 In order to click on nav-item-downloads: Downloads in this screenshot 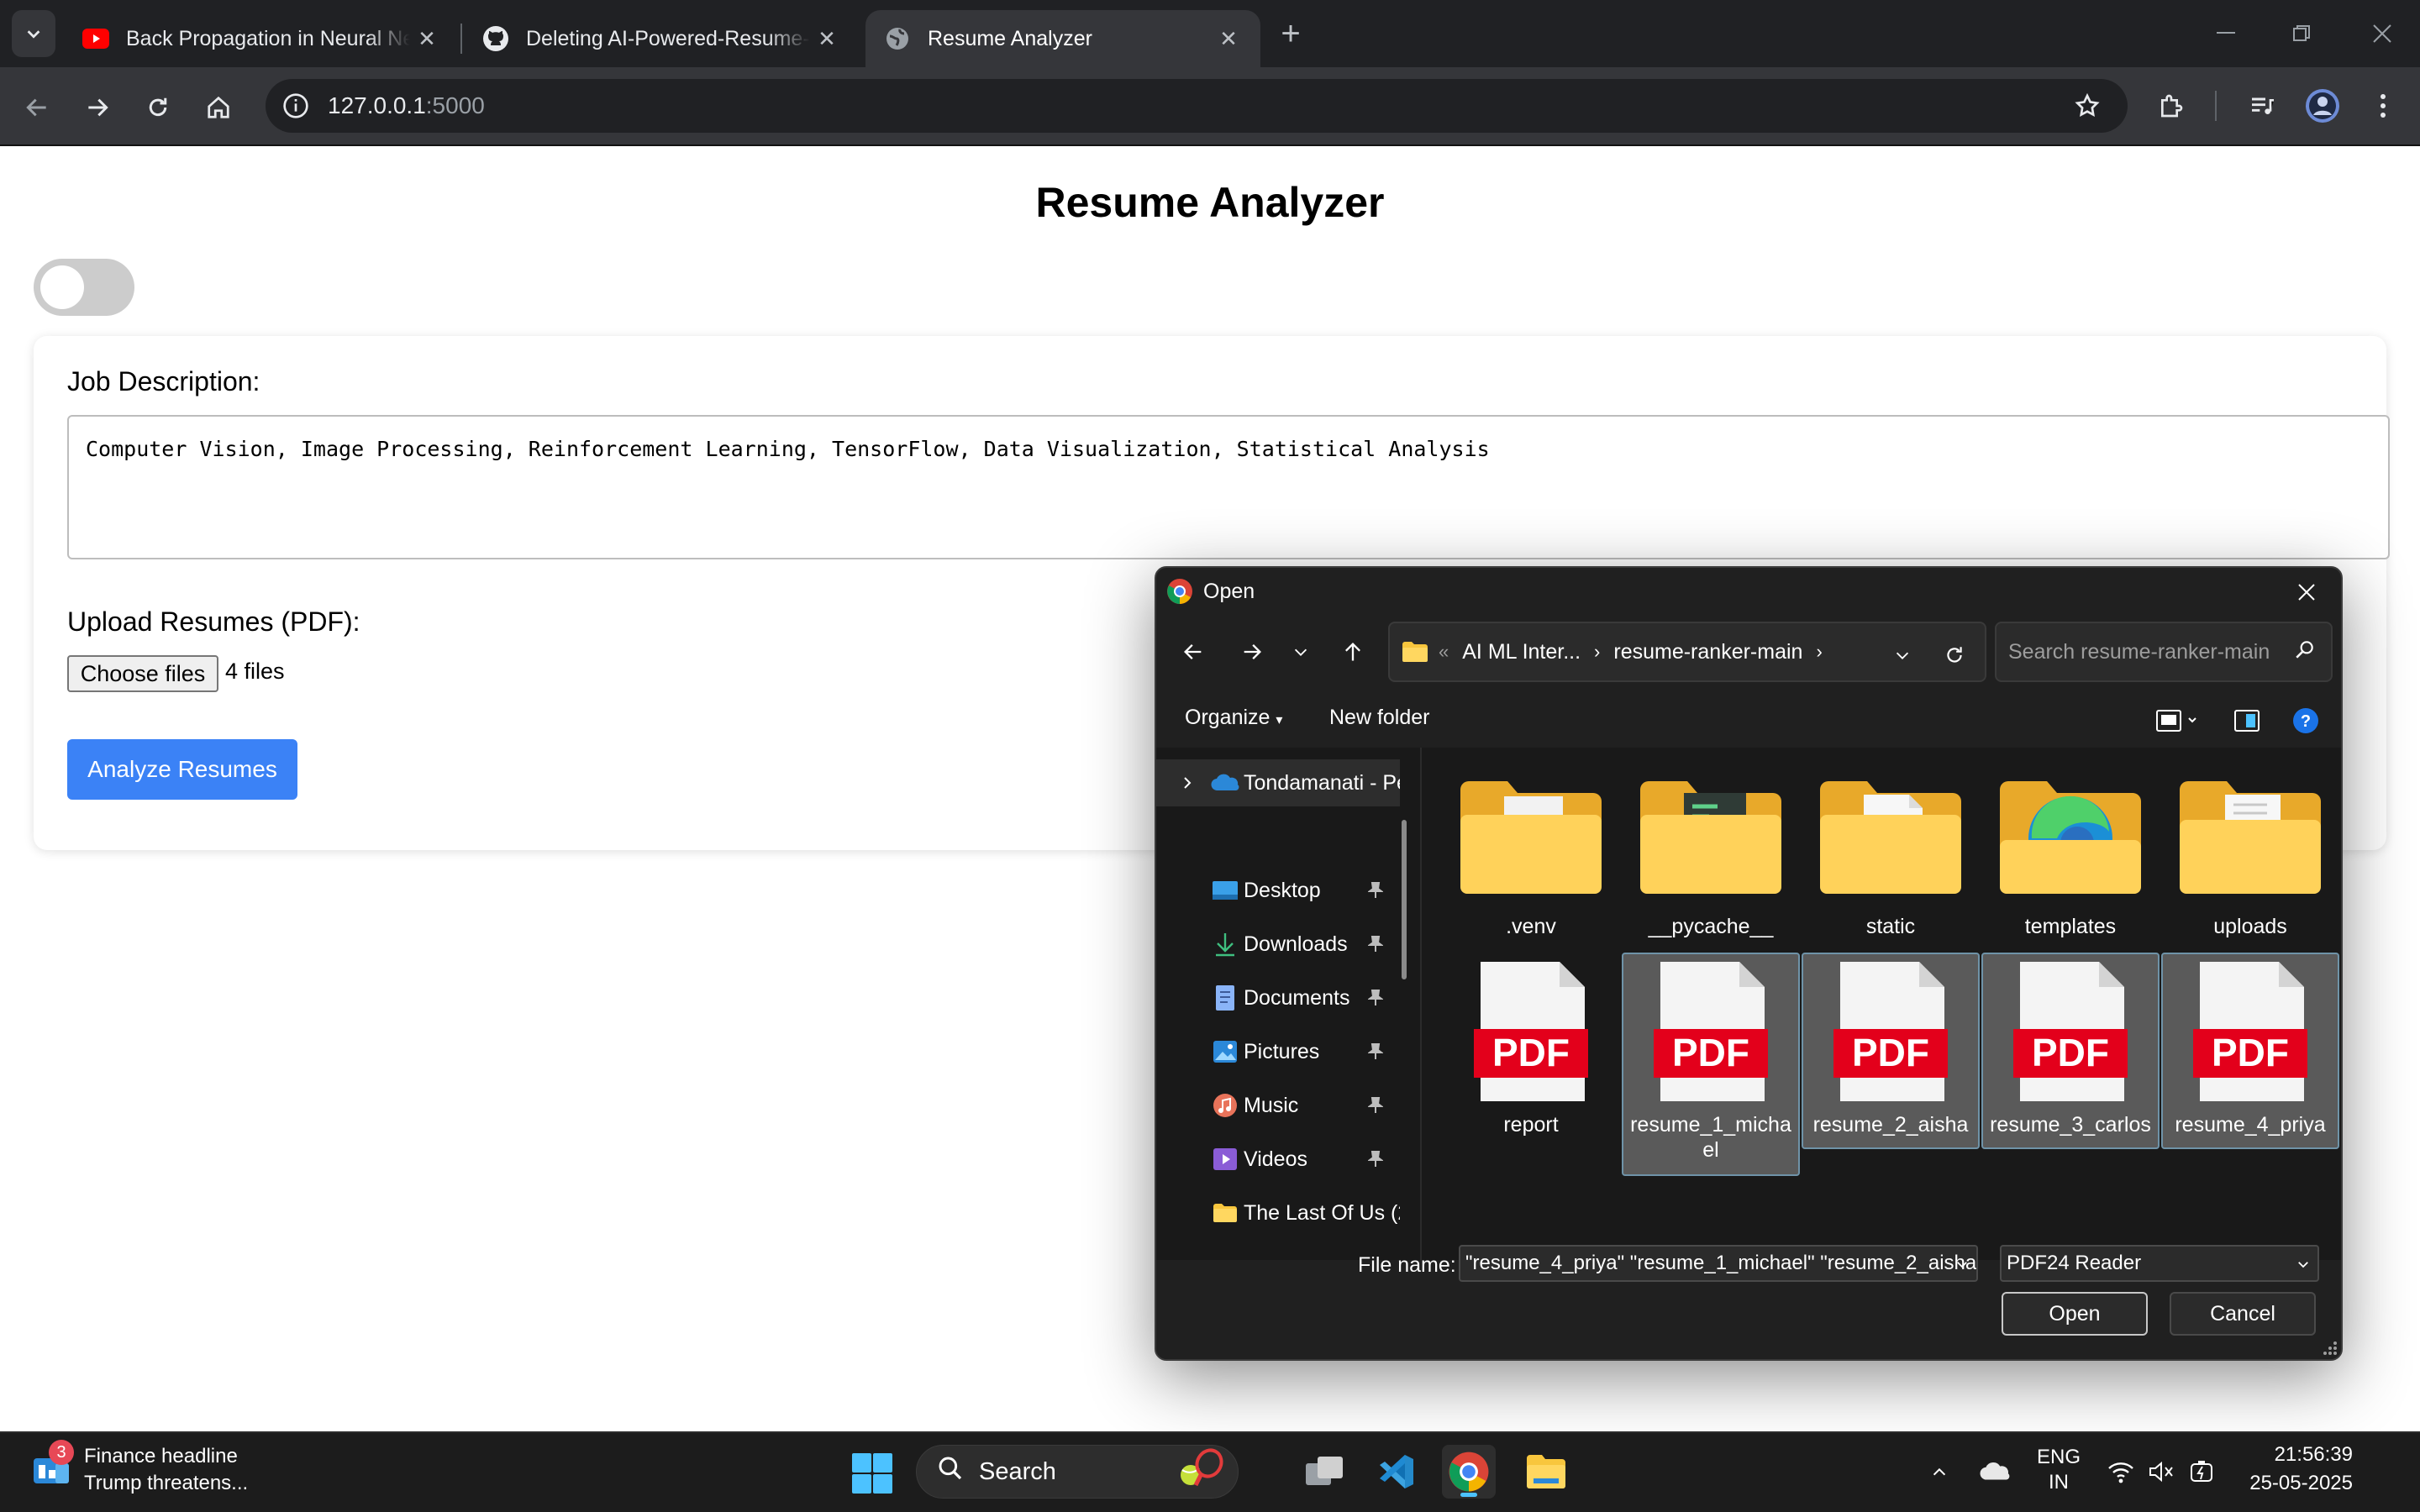, I will do `click(1278, 944)`.